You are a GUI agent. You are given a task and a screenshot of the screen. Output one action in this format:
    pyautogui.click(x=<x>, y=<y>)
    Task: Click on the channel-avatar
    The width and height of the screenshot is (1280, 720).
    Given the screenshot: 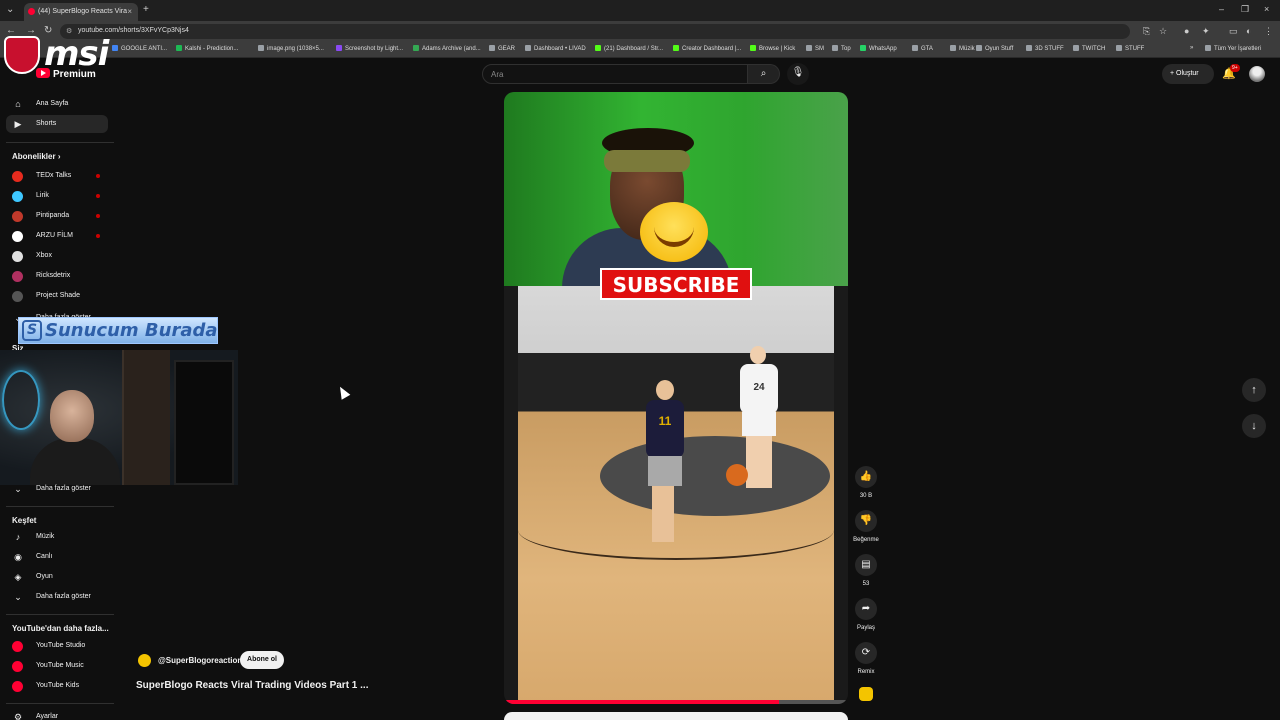 What is the action you would take?
    pyautogui.click(x=144, y=660)
    